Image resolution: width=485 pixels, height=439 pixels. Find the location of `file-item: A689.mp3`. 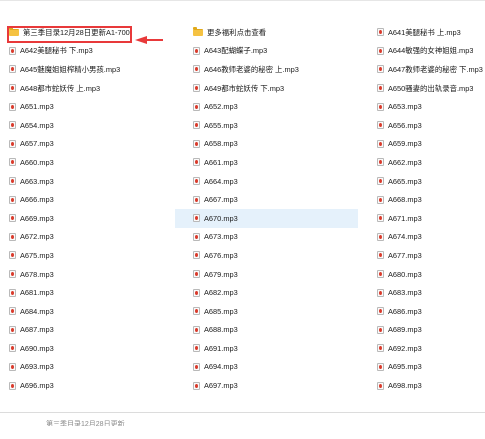

file-item: A689.mp3 is located at coordinates (430, 330).